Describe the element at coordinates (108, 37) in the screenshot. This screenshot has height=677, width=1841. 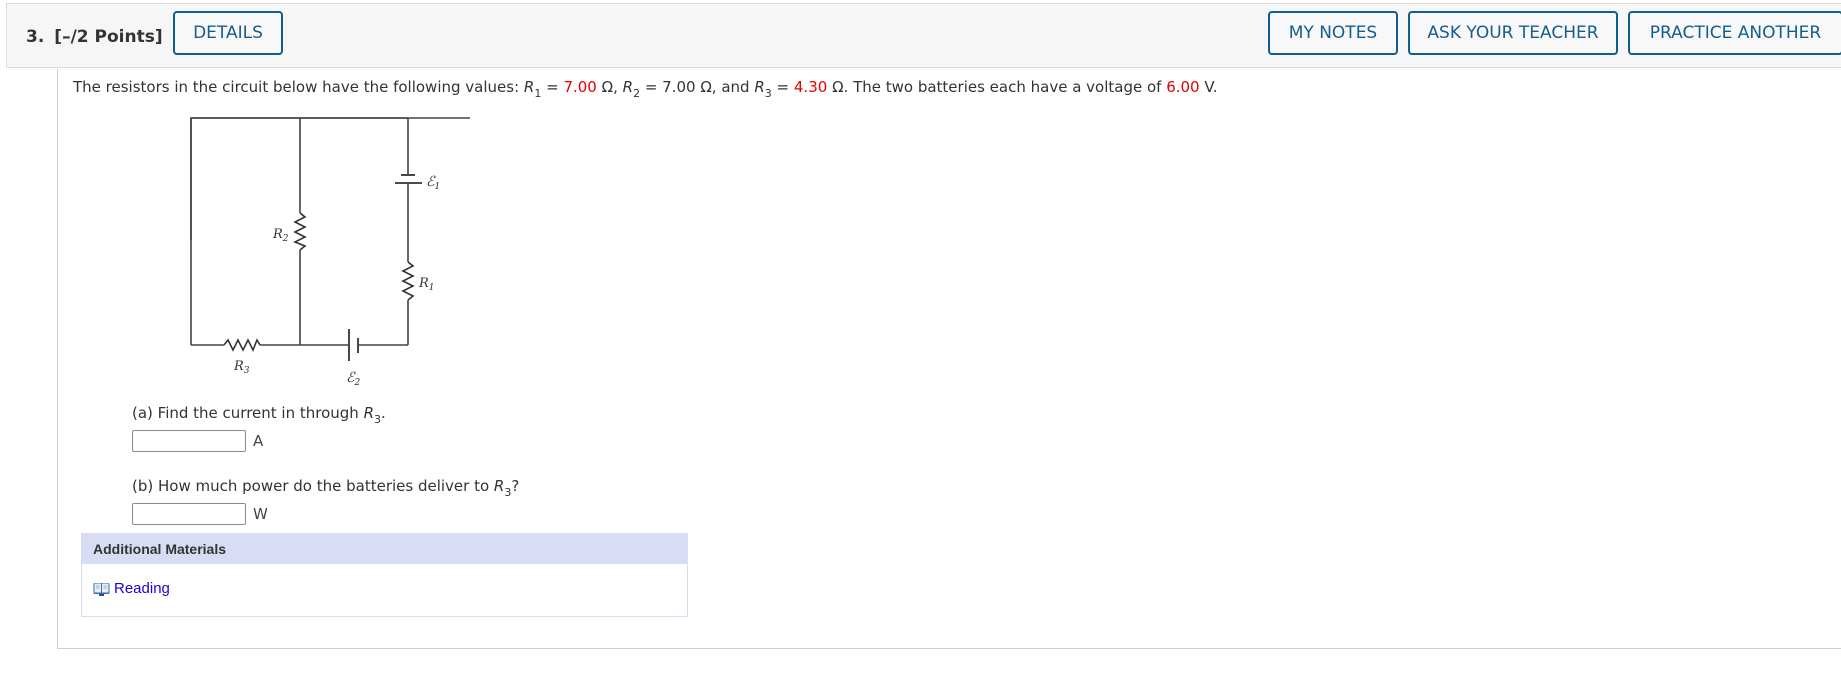
I see `points-label: [–/2 Points]` at that location.